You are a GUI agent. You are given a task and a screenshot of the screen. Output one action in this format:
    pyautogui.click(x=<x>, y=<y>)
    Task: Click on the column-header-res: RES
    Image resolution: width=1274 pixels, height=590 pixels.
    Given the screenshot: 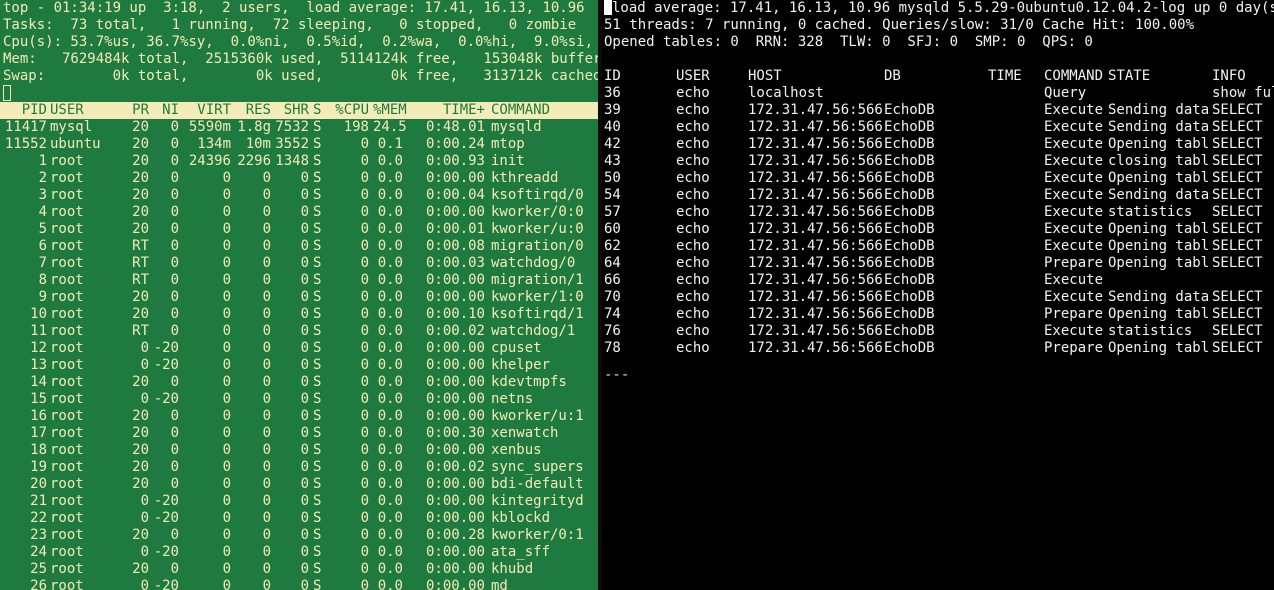 What is the action you would take?
    pyautogui.click(x=258, y=110)
    